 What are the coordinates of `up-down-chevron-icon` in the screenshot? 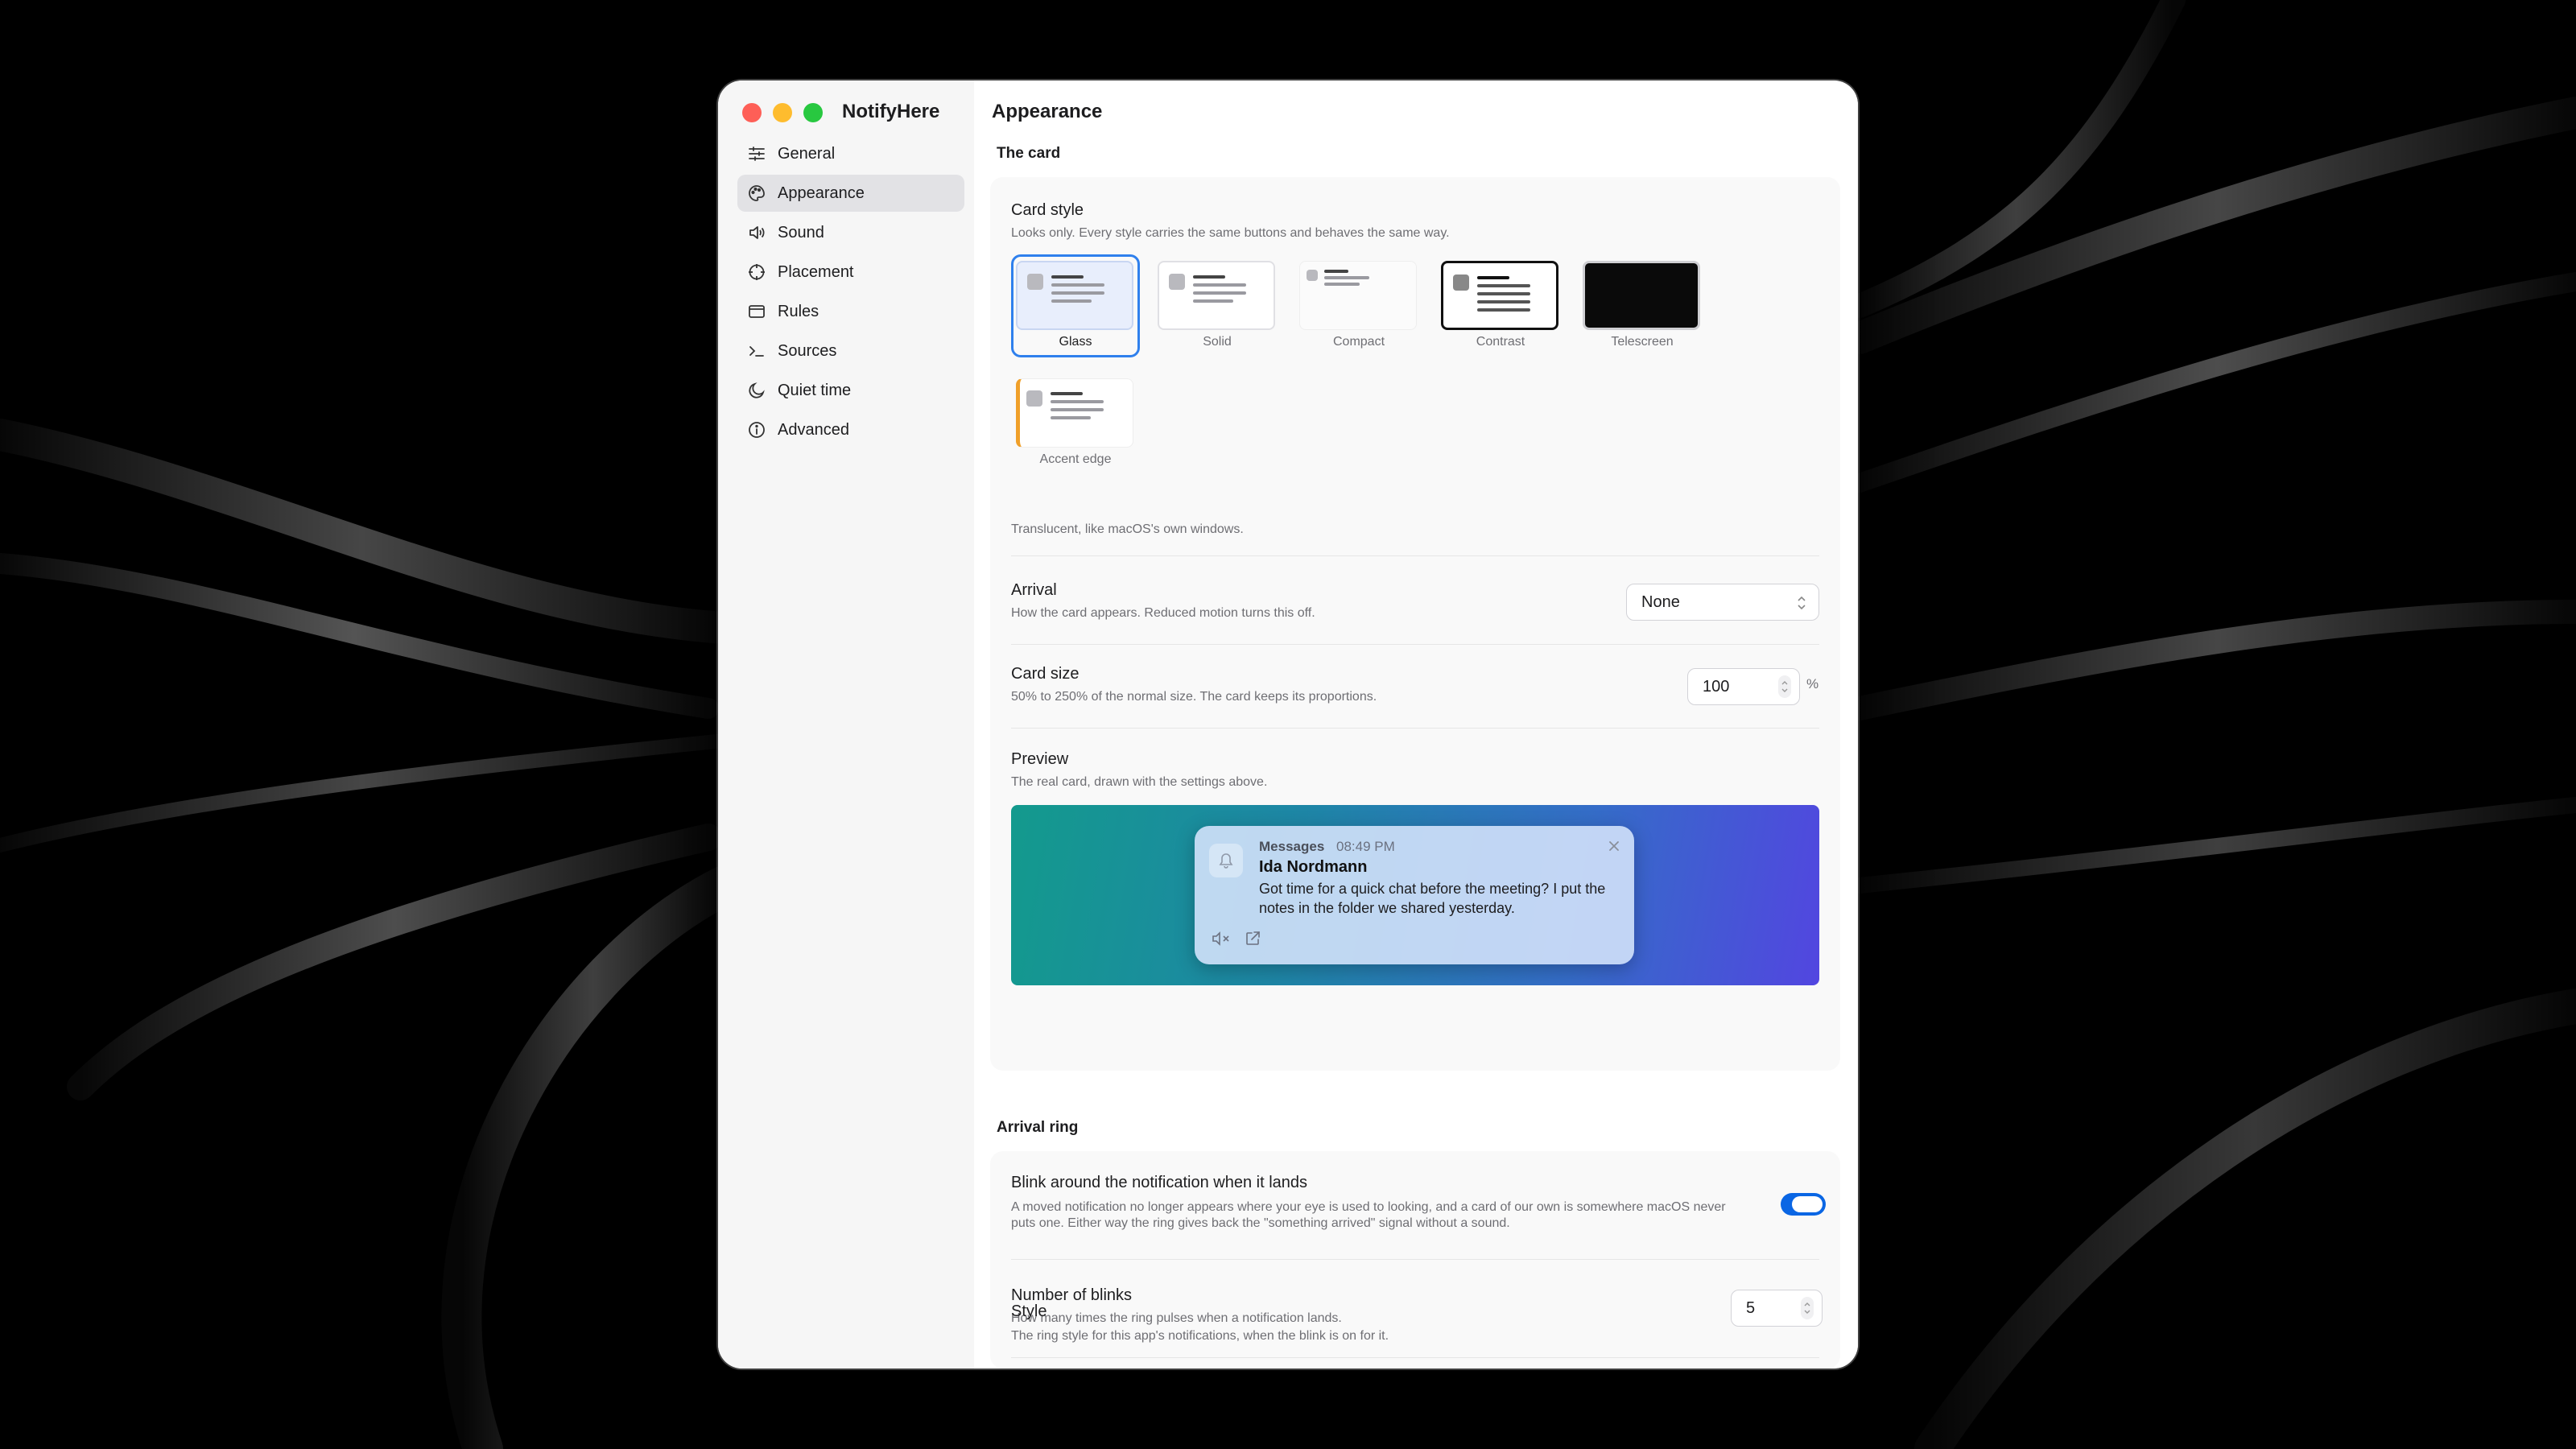 It's located at (1802, 603).